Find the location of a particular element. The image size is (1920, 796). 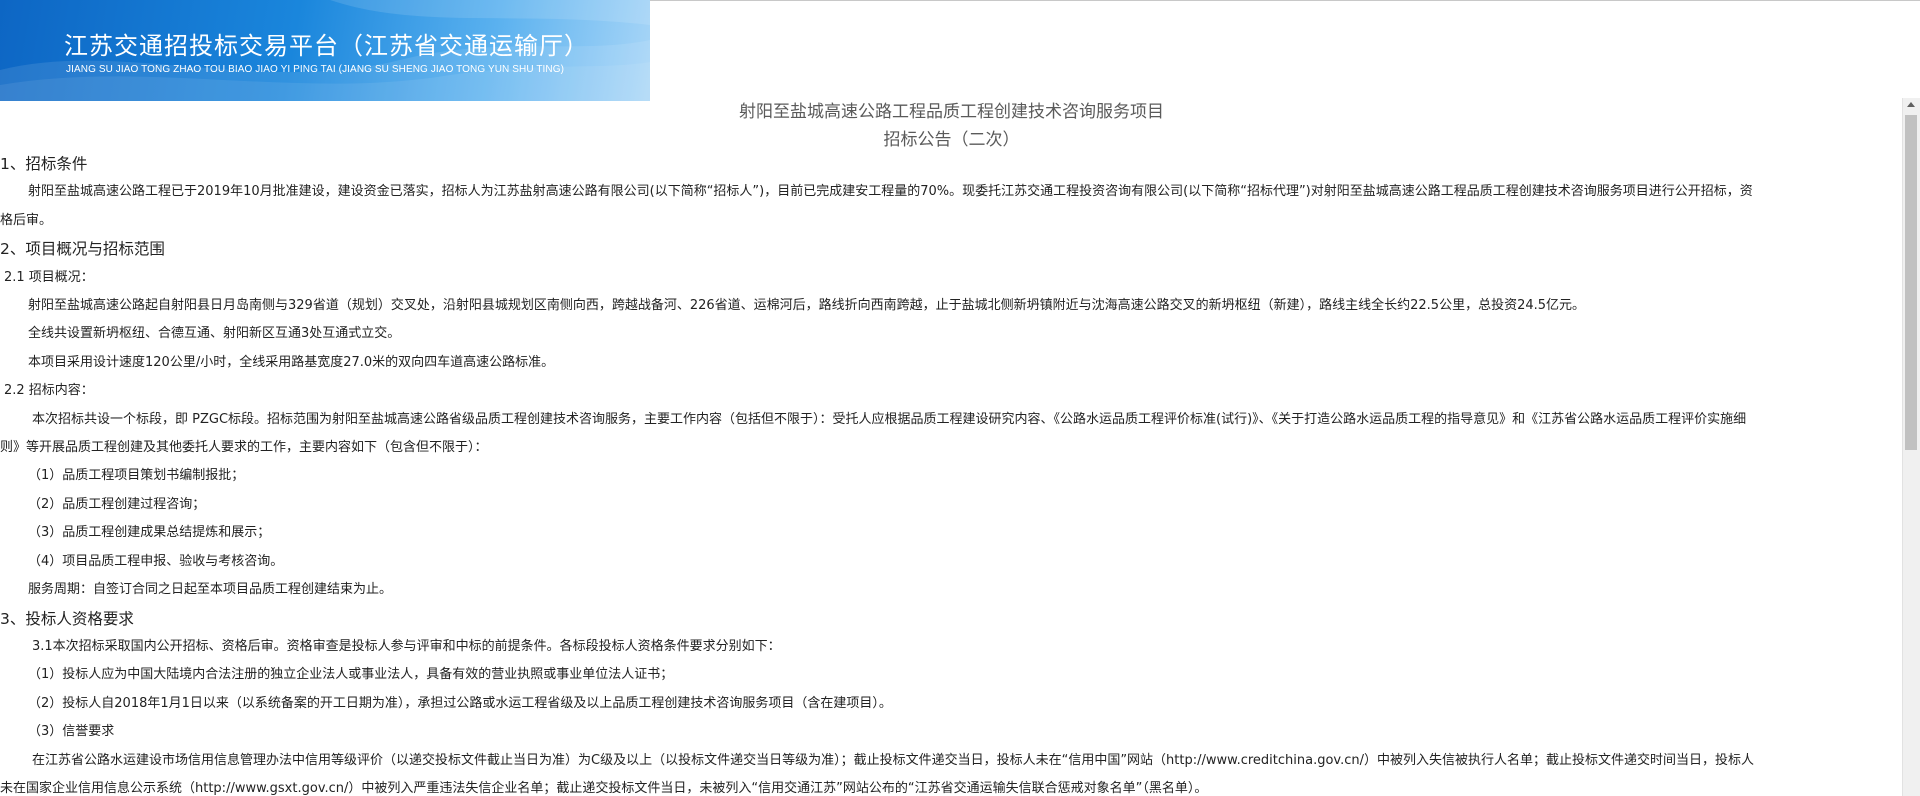

paragraph-line: 2.2 招标内容： is located at coordinates (49, 391).